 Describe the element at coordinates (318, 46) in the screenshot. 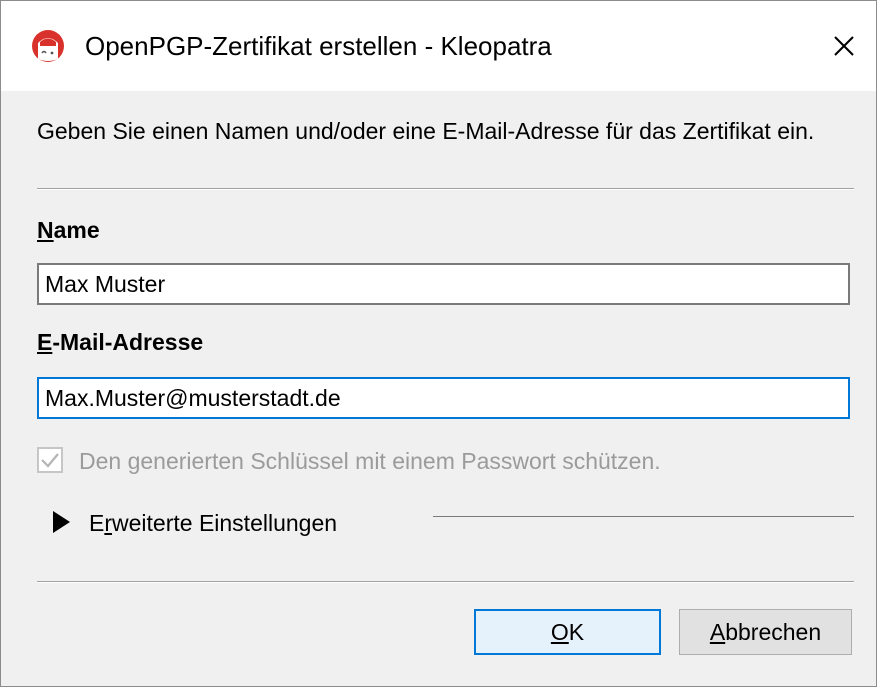

I see `window-title: OpenPGP-Zertifikat erstellen - Kleopatra` at that location.